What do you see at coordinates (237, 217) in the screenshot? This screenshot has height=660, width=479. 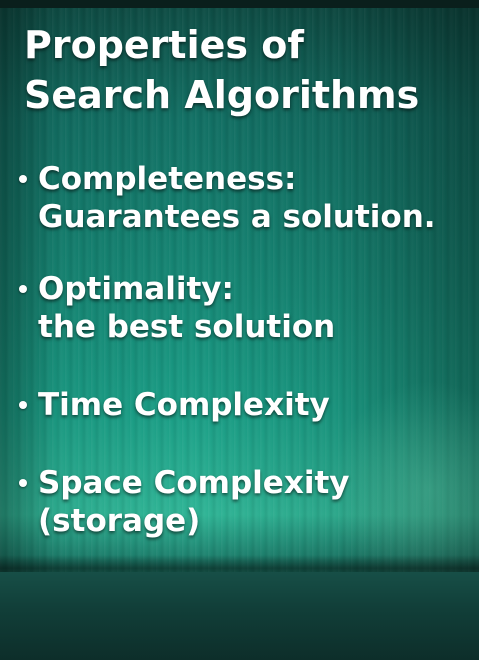 I see `bullet-detail: Guarantees a solution.` at bounding box center [237, 217].